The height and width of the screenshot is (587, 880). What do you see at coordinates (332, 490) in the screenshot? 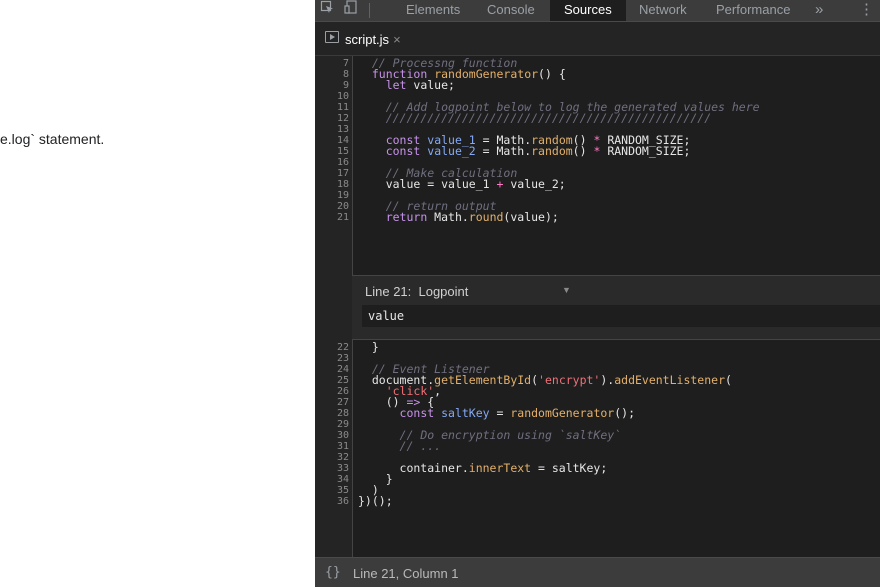
I see `line-number: 35` at bounding box center [332, 490].